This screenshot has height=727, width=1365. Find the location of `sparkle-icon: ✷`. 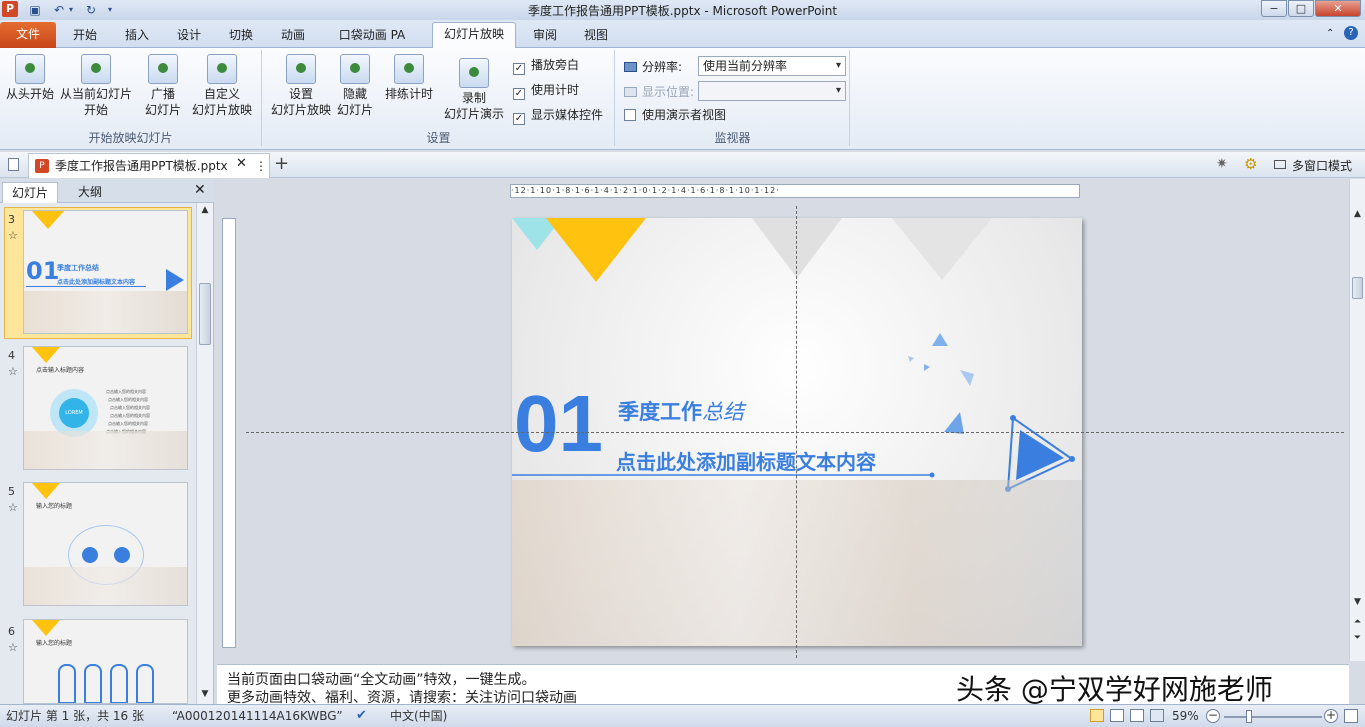

sparkle-icon: ✷ is located at coordinates (1222, 164).